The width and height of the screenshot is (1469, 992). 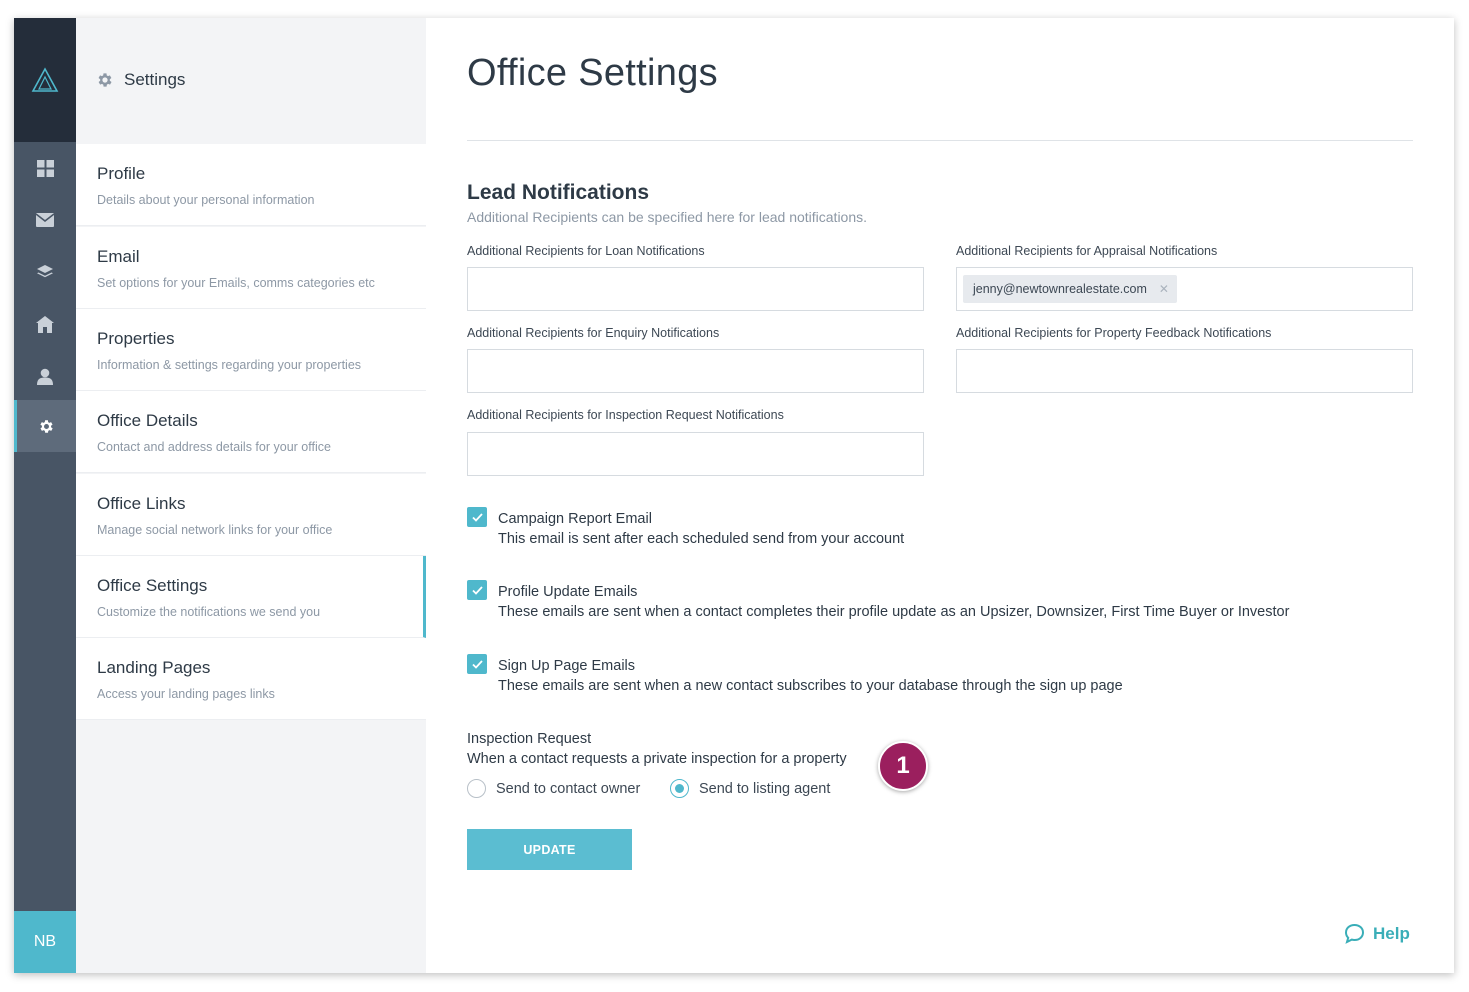 I want to click on radio-label: Send to contact owner, so click(x=568, y=788).